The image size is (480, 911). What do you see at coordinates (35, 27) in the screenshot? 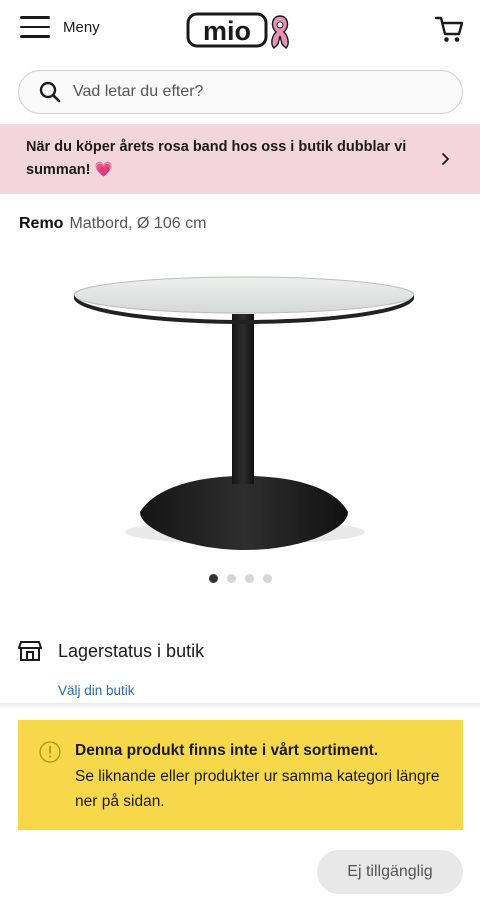
I see `hamburger-icon` at bounding box center [35, 27].